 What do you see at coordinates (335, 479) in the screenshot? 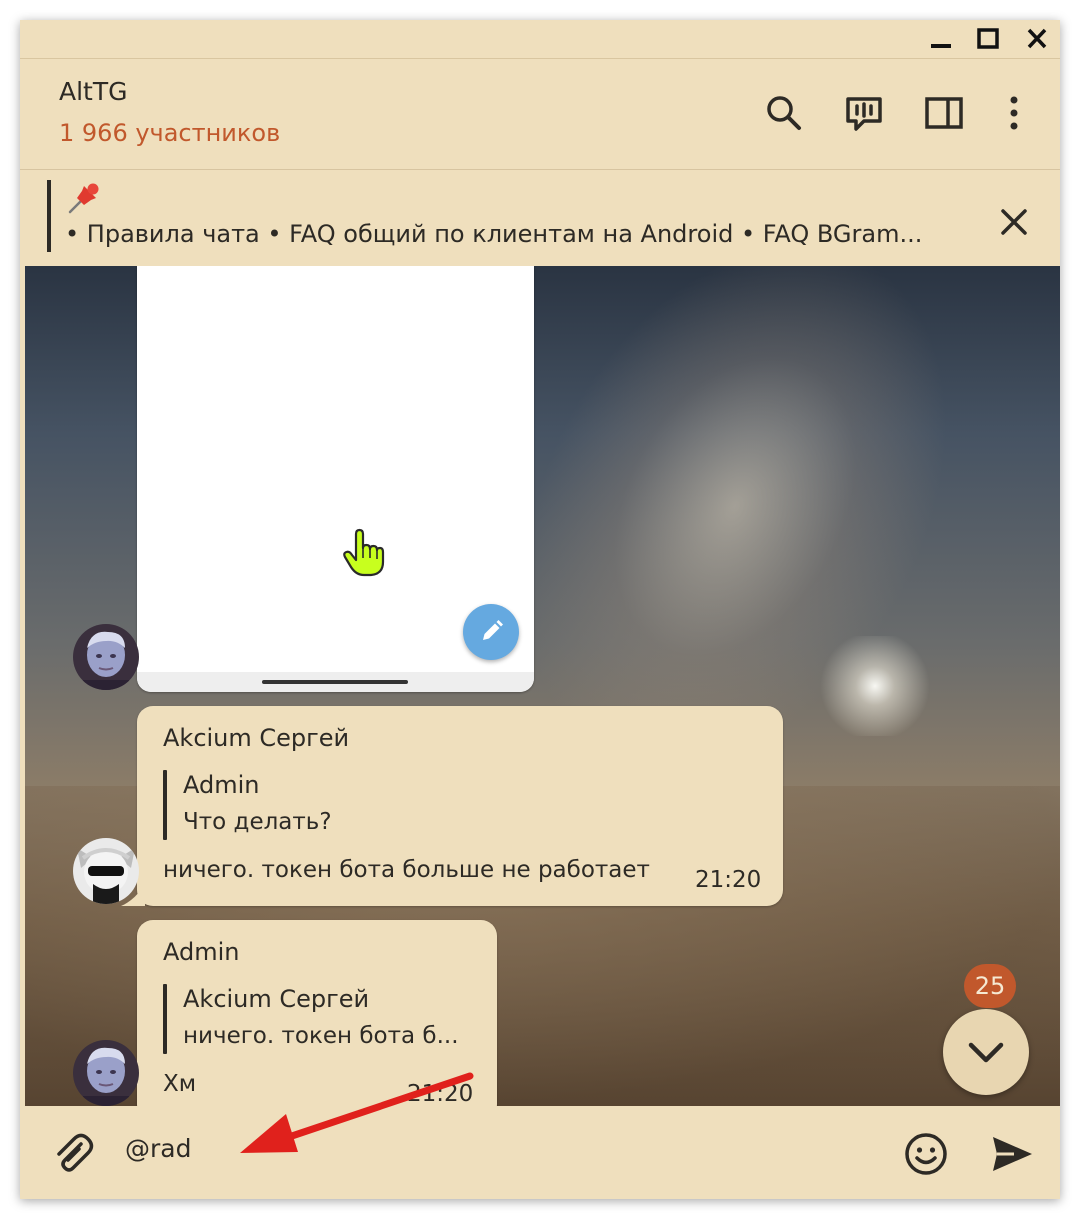
I see `image-message` at bounding box center [335, 479].